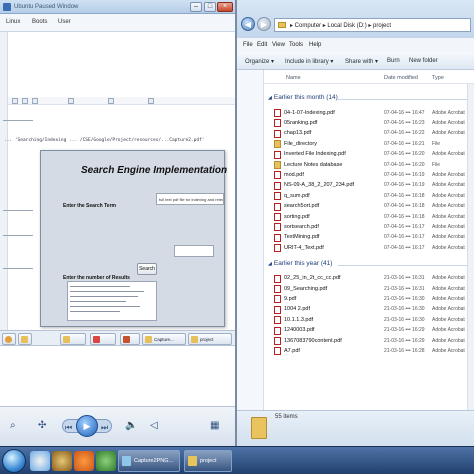  I want to click on share-with-button: Share with ▾, so click(361, 61).